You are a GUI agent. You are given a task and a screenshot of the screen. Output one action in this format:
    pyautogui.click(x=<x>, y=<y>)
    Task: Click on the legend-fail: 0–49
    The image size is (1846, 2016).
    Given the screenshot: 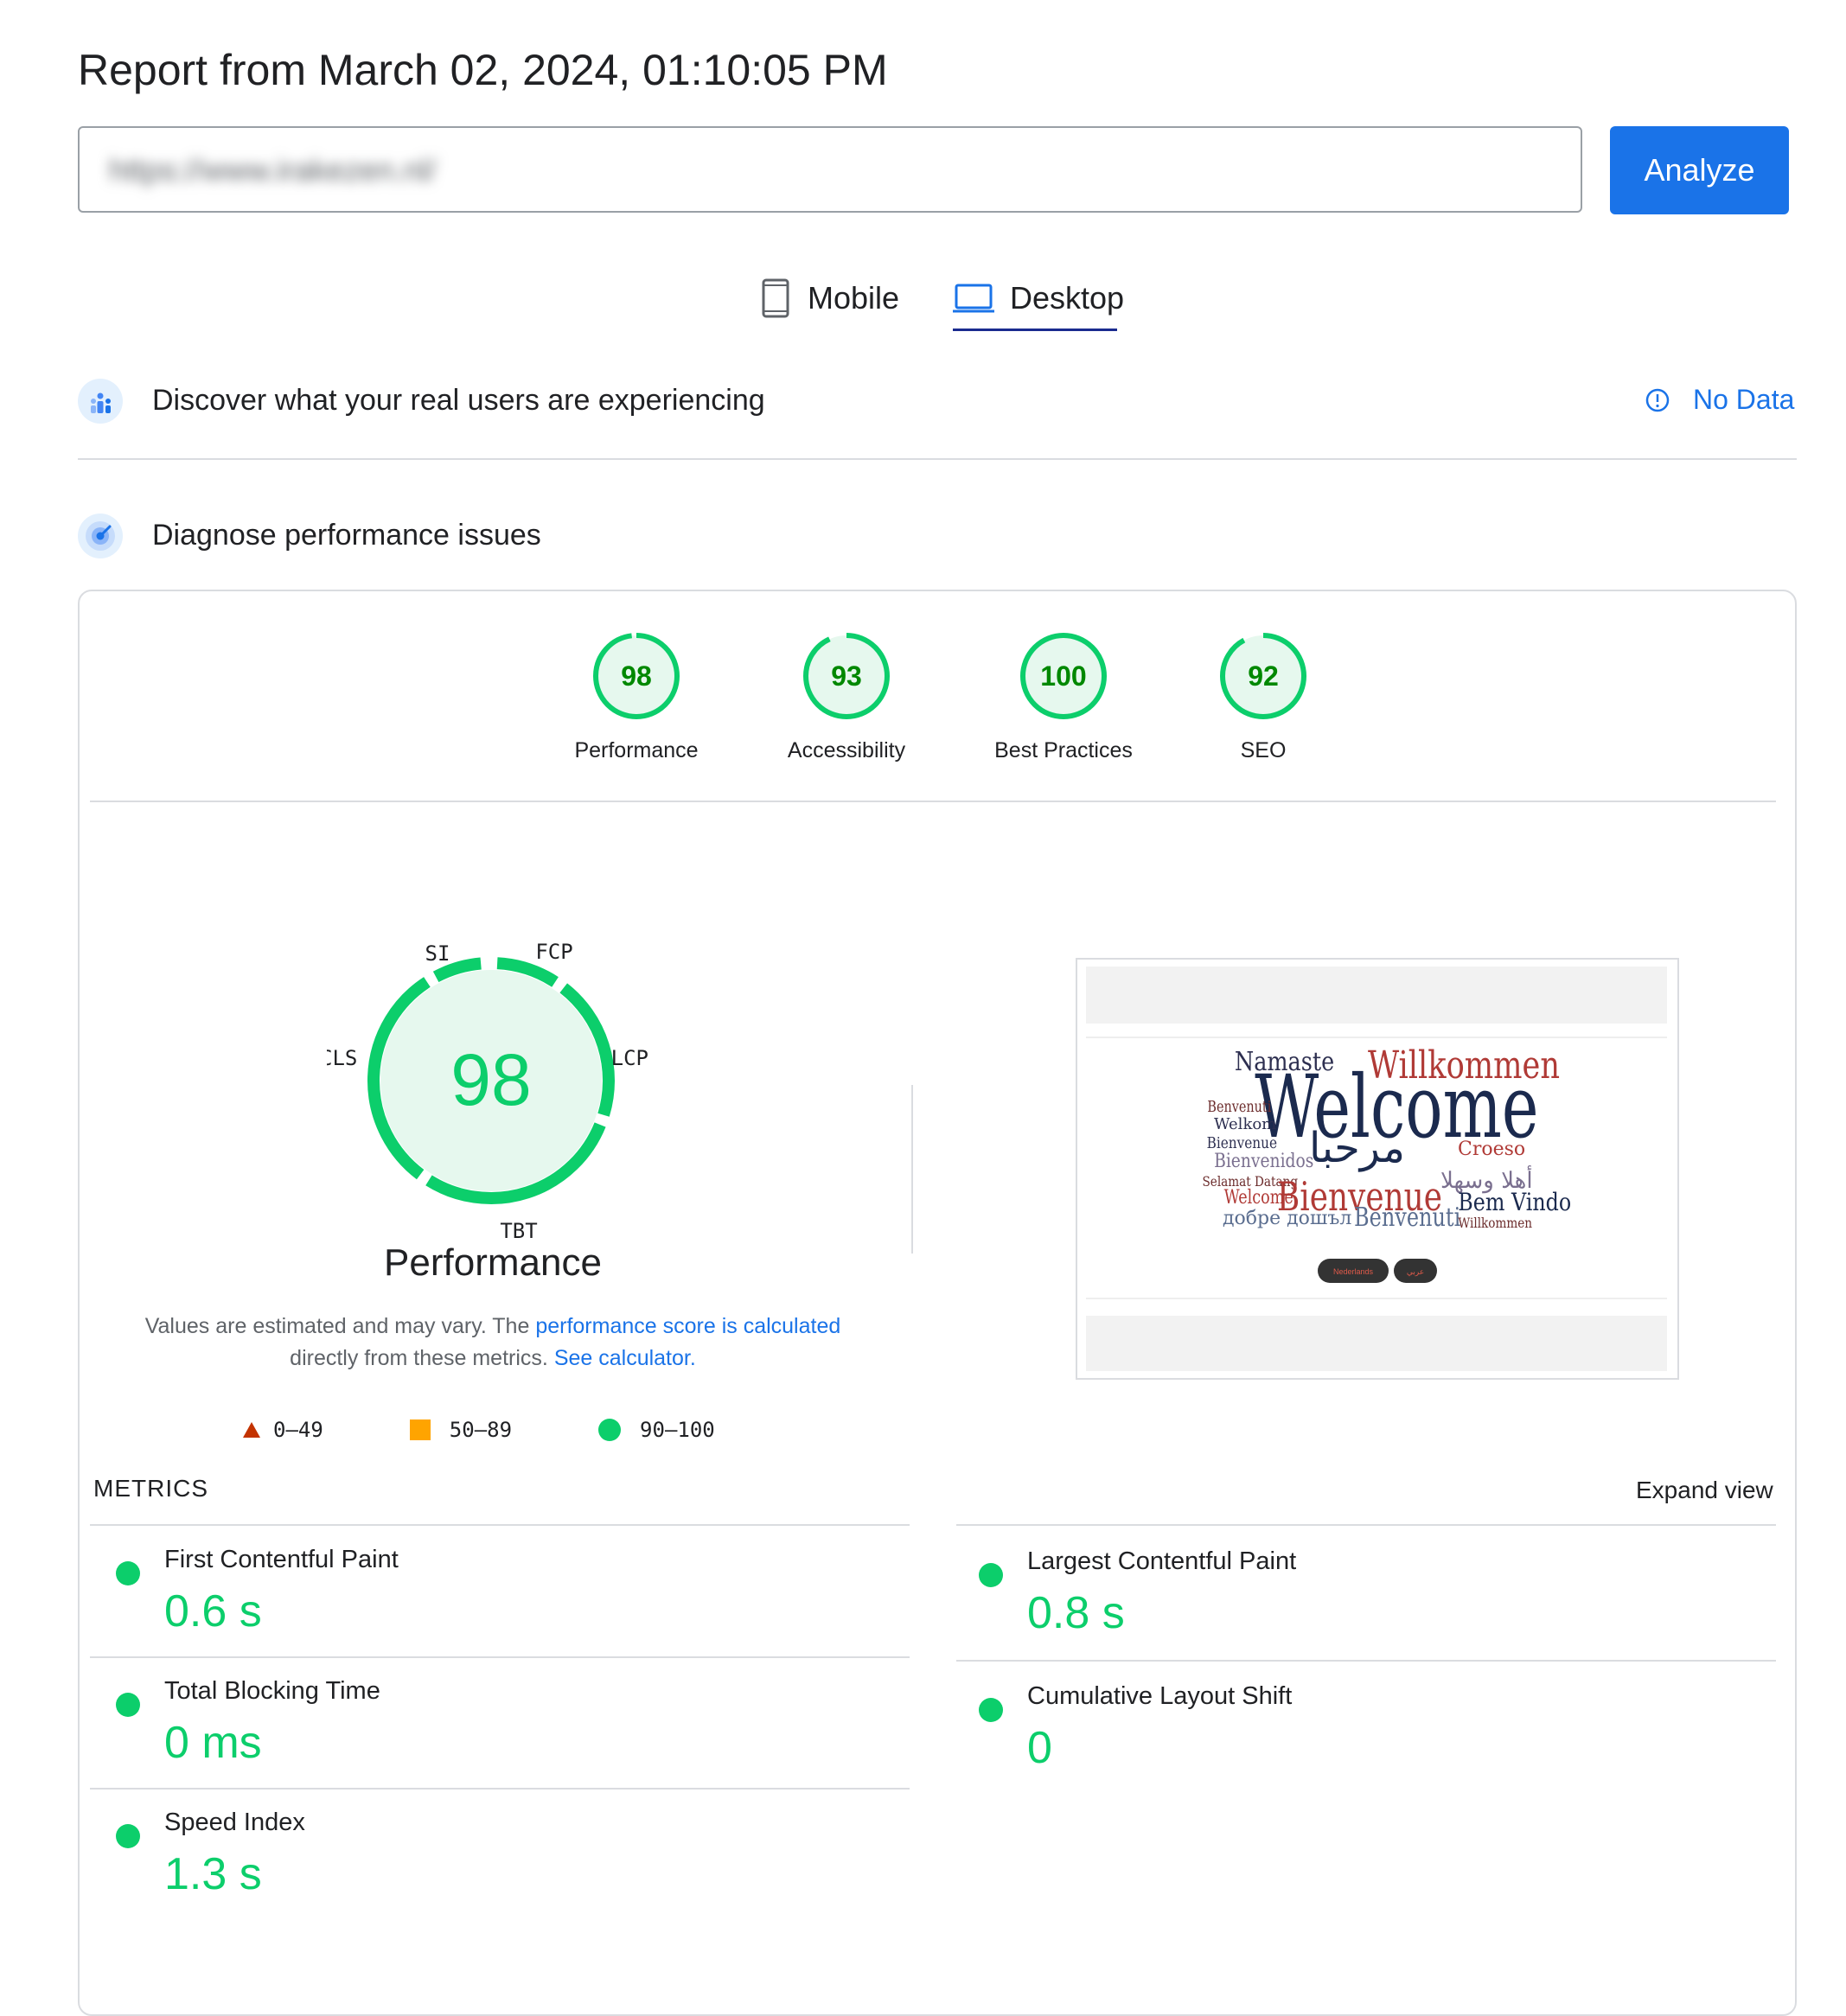 What is the action you would take?
    pyautogui.click(x=283, y=1430)
    